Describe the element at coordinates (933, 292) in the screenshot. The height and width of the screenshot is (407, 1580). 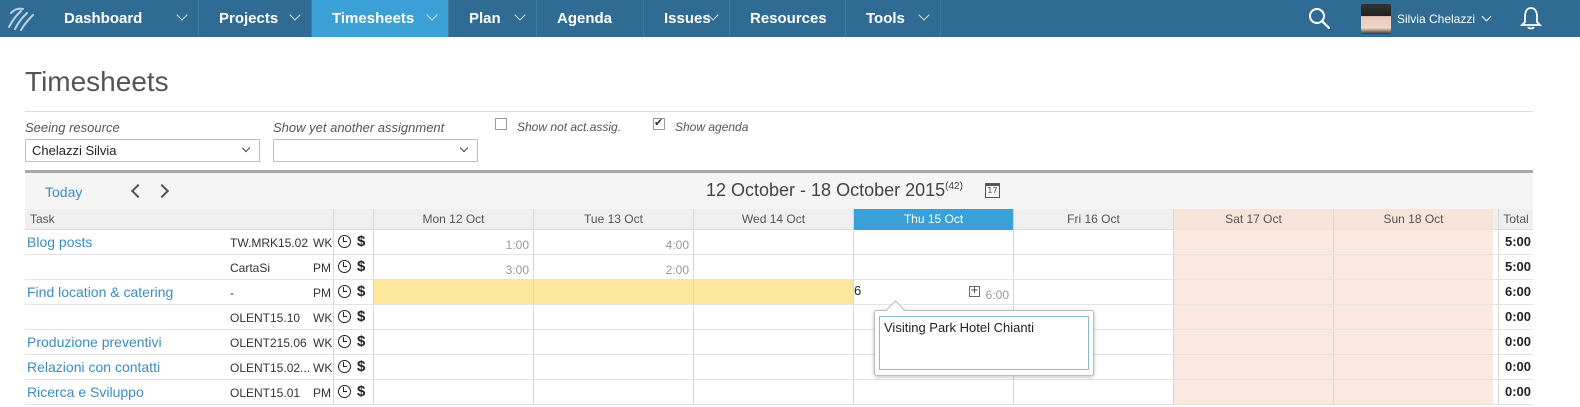
I see `time-cell: 6:00` at that location.